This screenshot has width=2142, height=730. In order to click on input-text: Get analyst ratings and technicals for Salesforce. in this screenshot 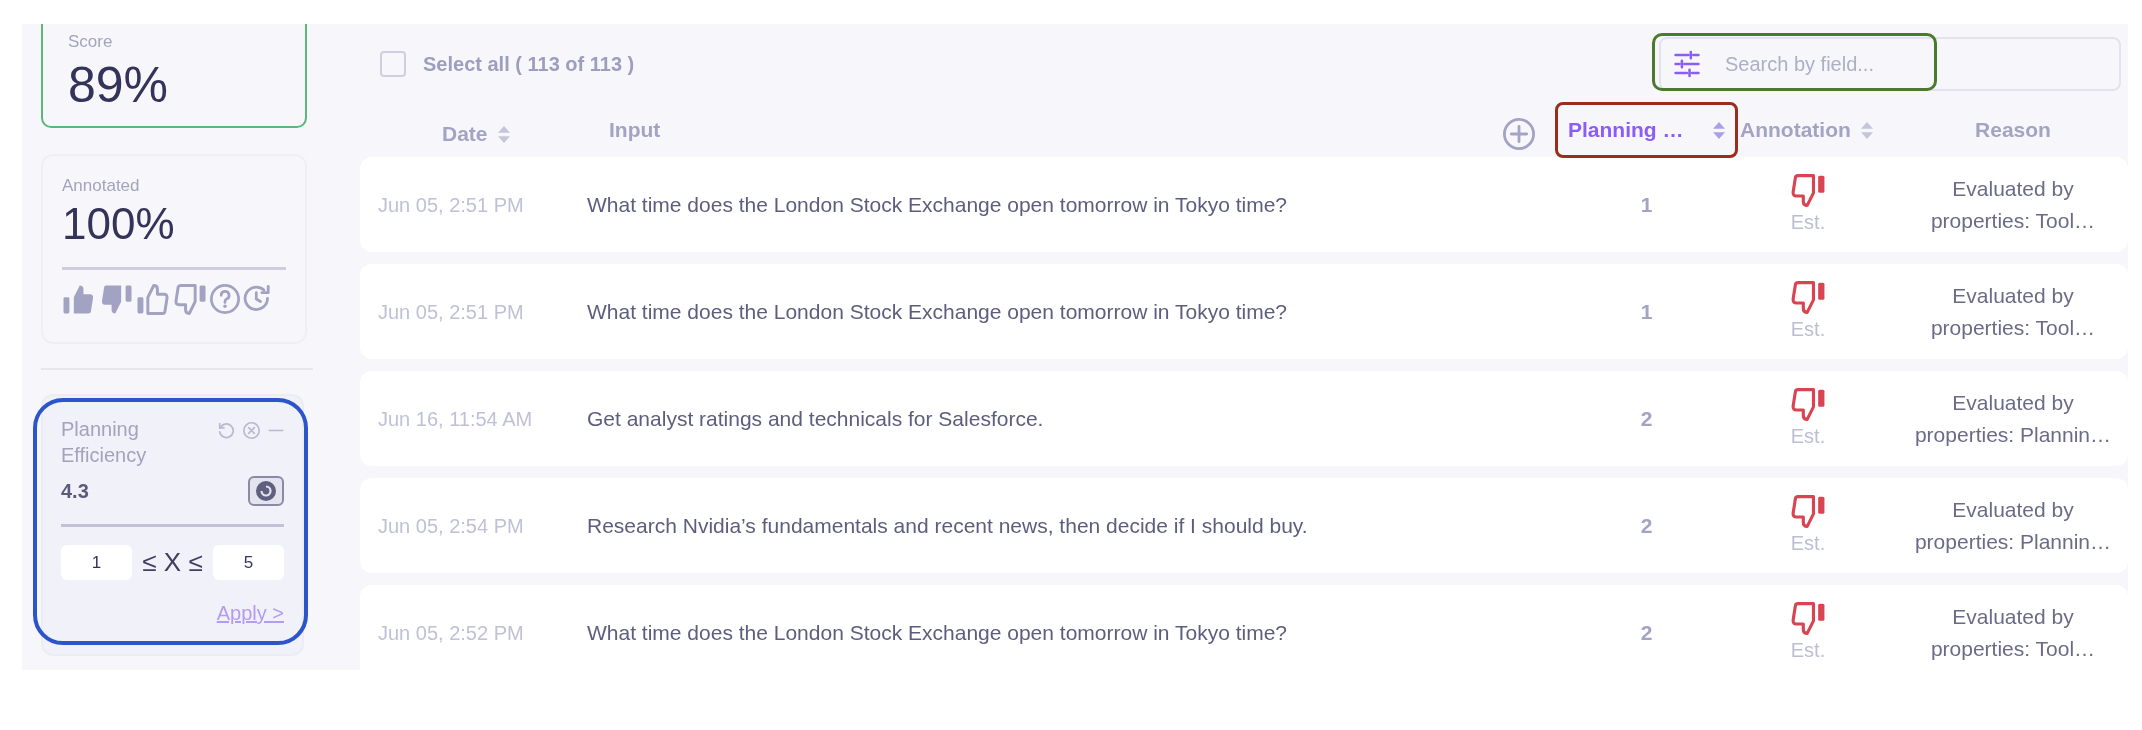, I will do `click(816, 418)`.